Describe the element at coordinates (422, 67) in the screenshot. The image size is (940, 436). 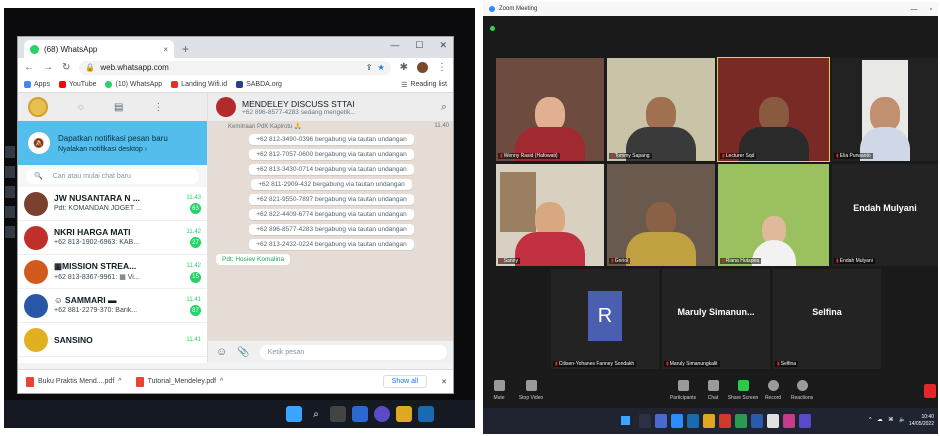
I see `profile-avatar` at that location.